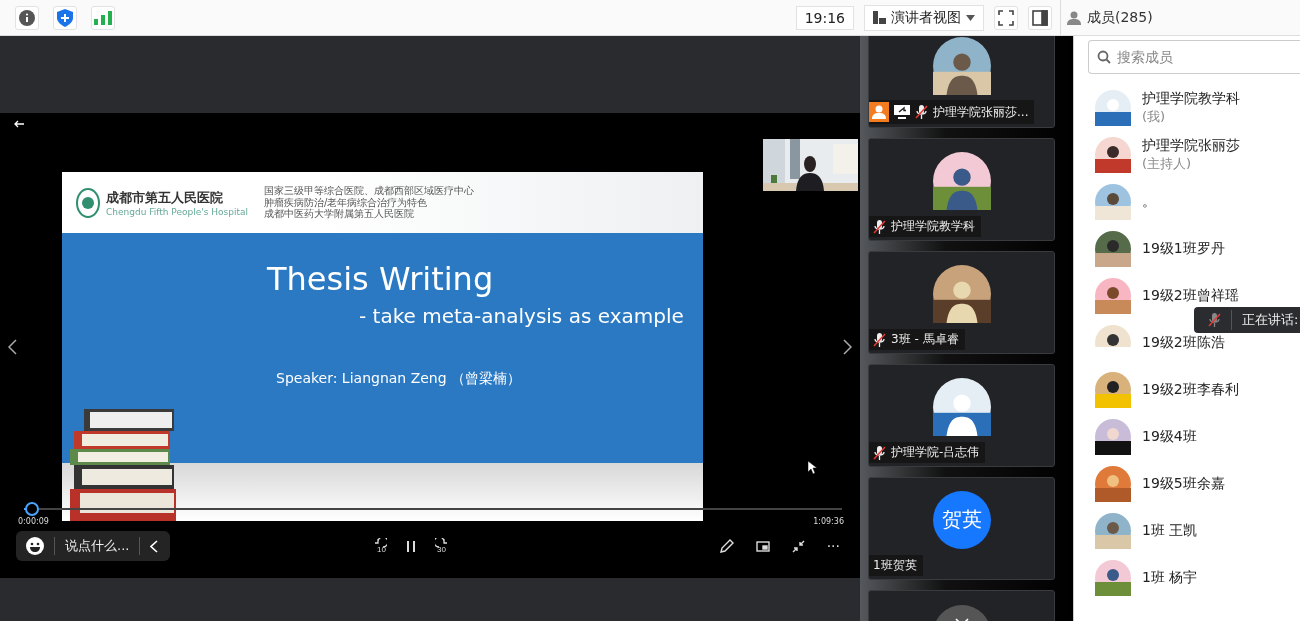 The height and width of the screenshot is (621, 1300). What do you see at coordinates (165, 197) in the screenshot?
I see `hospital-name: 成都市第五人民医院` at bounding box center [165, 197].